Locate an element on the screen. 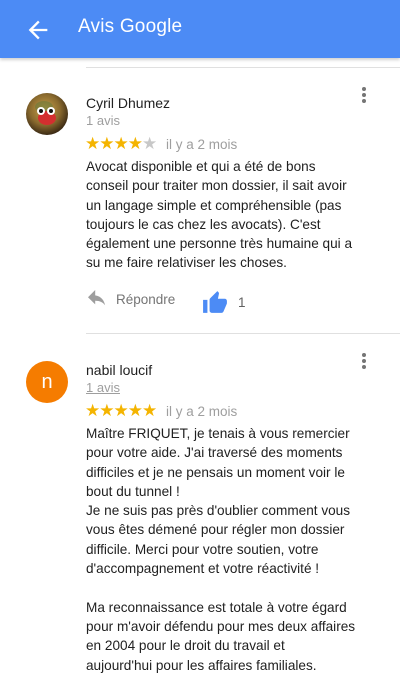 The width and height of the screenshot is (400, 689). reviewer-name: nabil loucif is located at coordinates (119, 370).